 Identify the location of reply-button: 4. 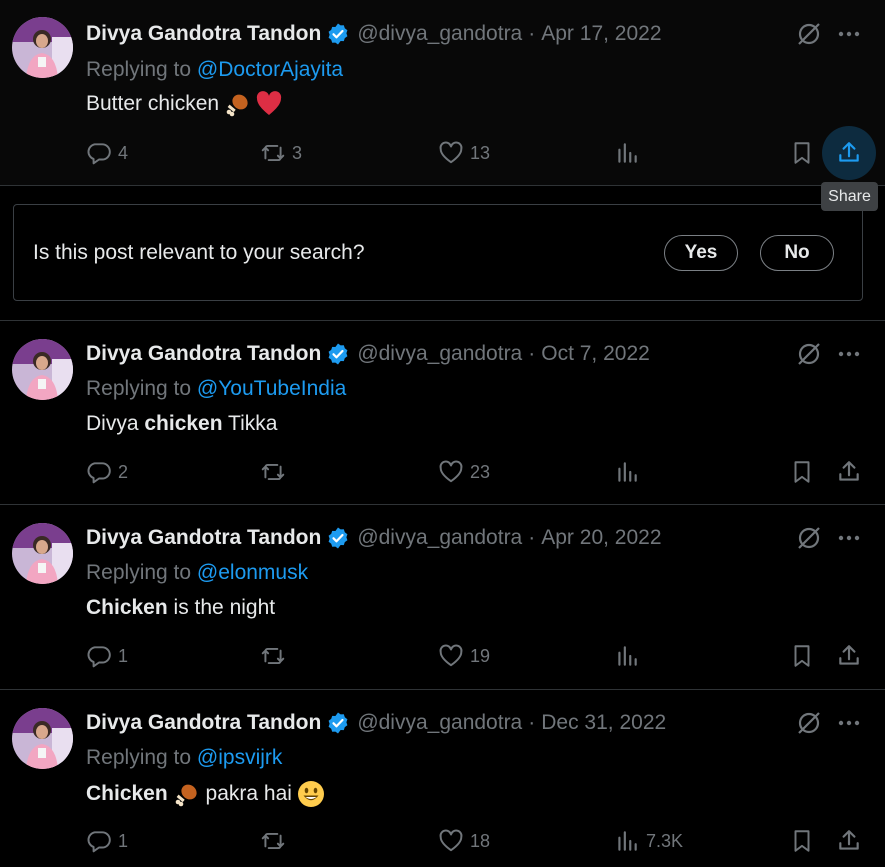
(107, 153).